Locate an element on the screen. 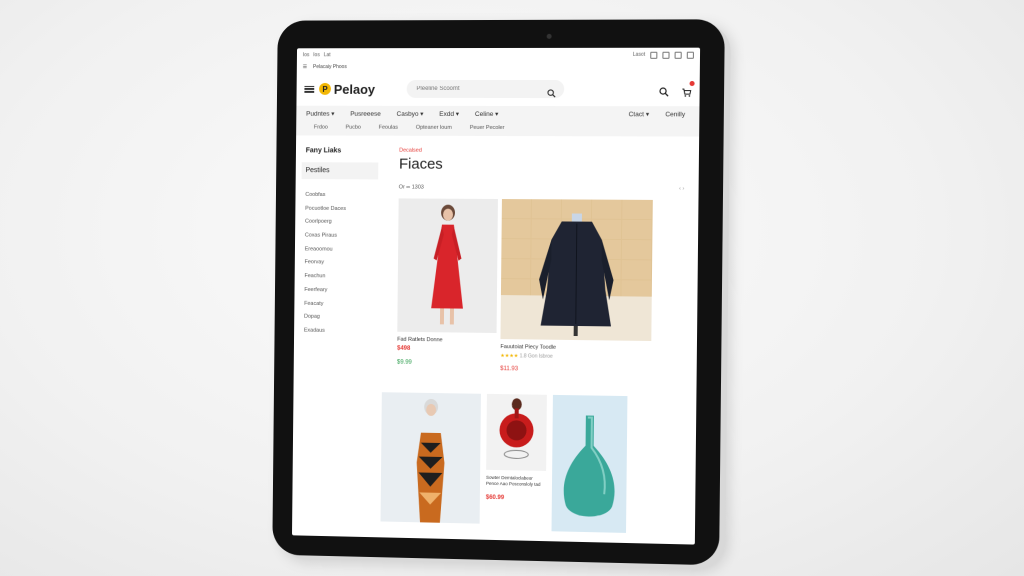 Image resolution: width=1024 pixels, height=576 pixels. subnav-item: Opteaner loum is located at coordinates (434, 128).